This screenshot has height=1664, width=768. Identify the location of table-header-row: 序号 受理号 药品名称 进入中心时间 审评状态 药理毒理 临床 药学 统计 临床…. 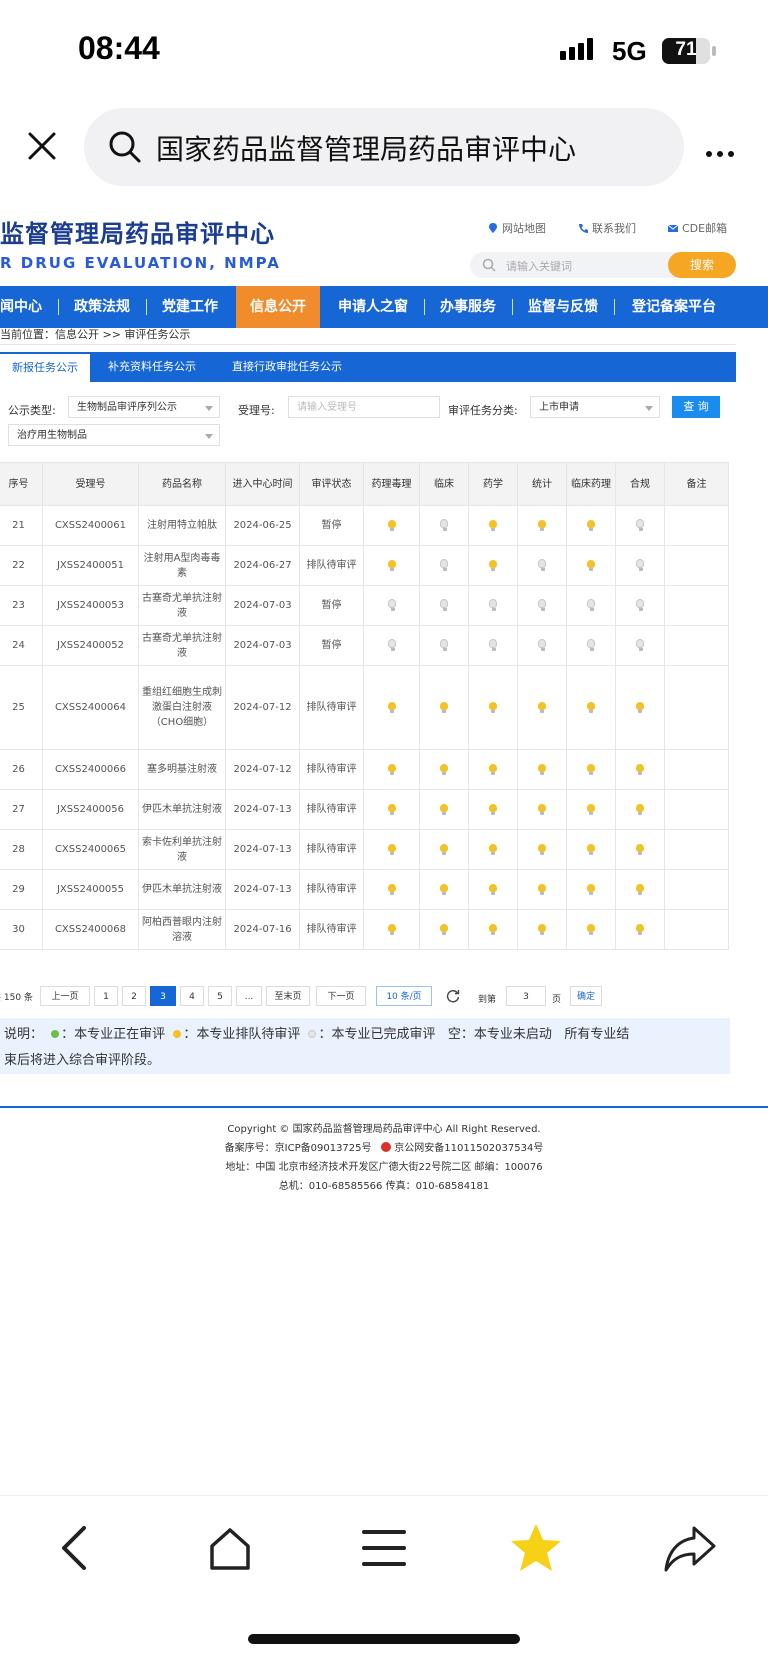
(364, 484).